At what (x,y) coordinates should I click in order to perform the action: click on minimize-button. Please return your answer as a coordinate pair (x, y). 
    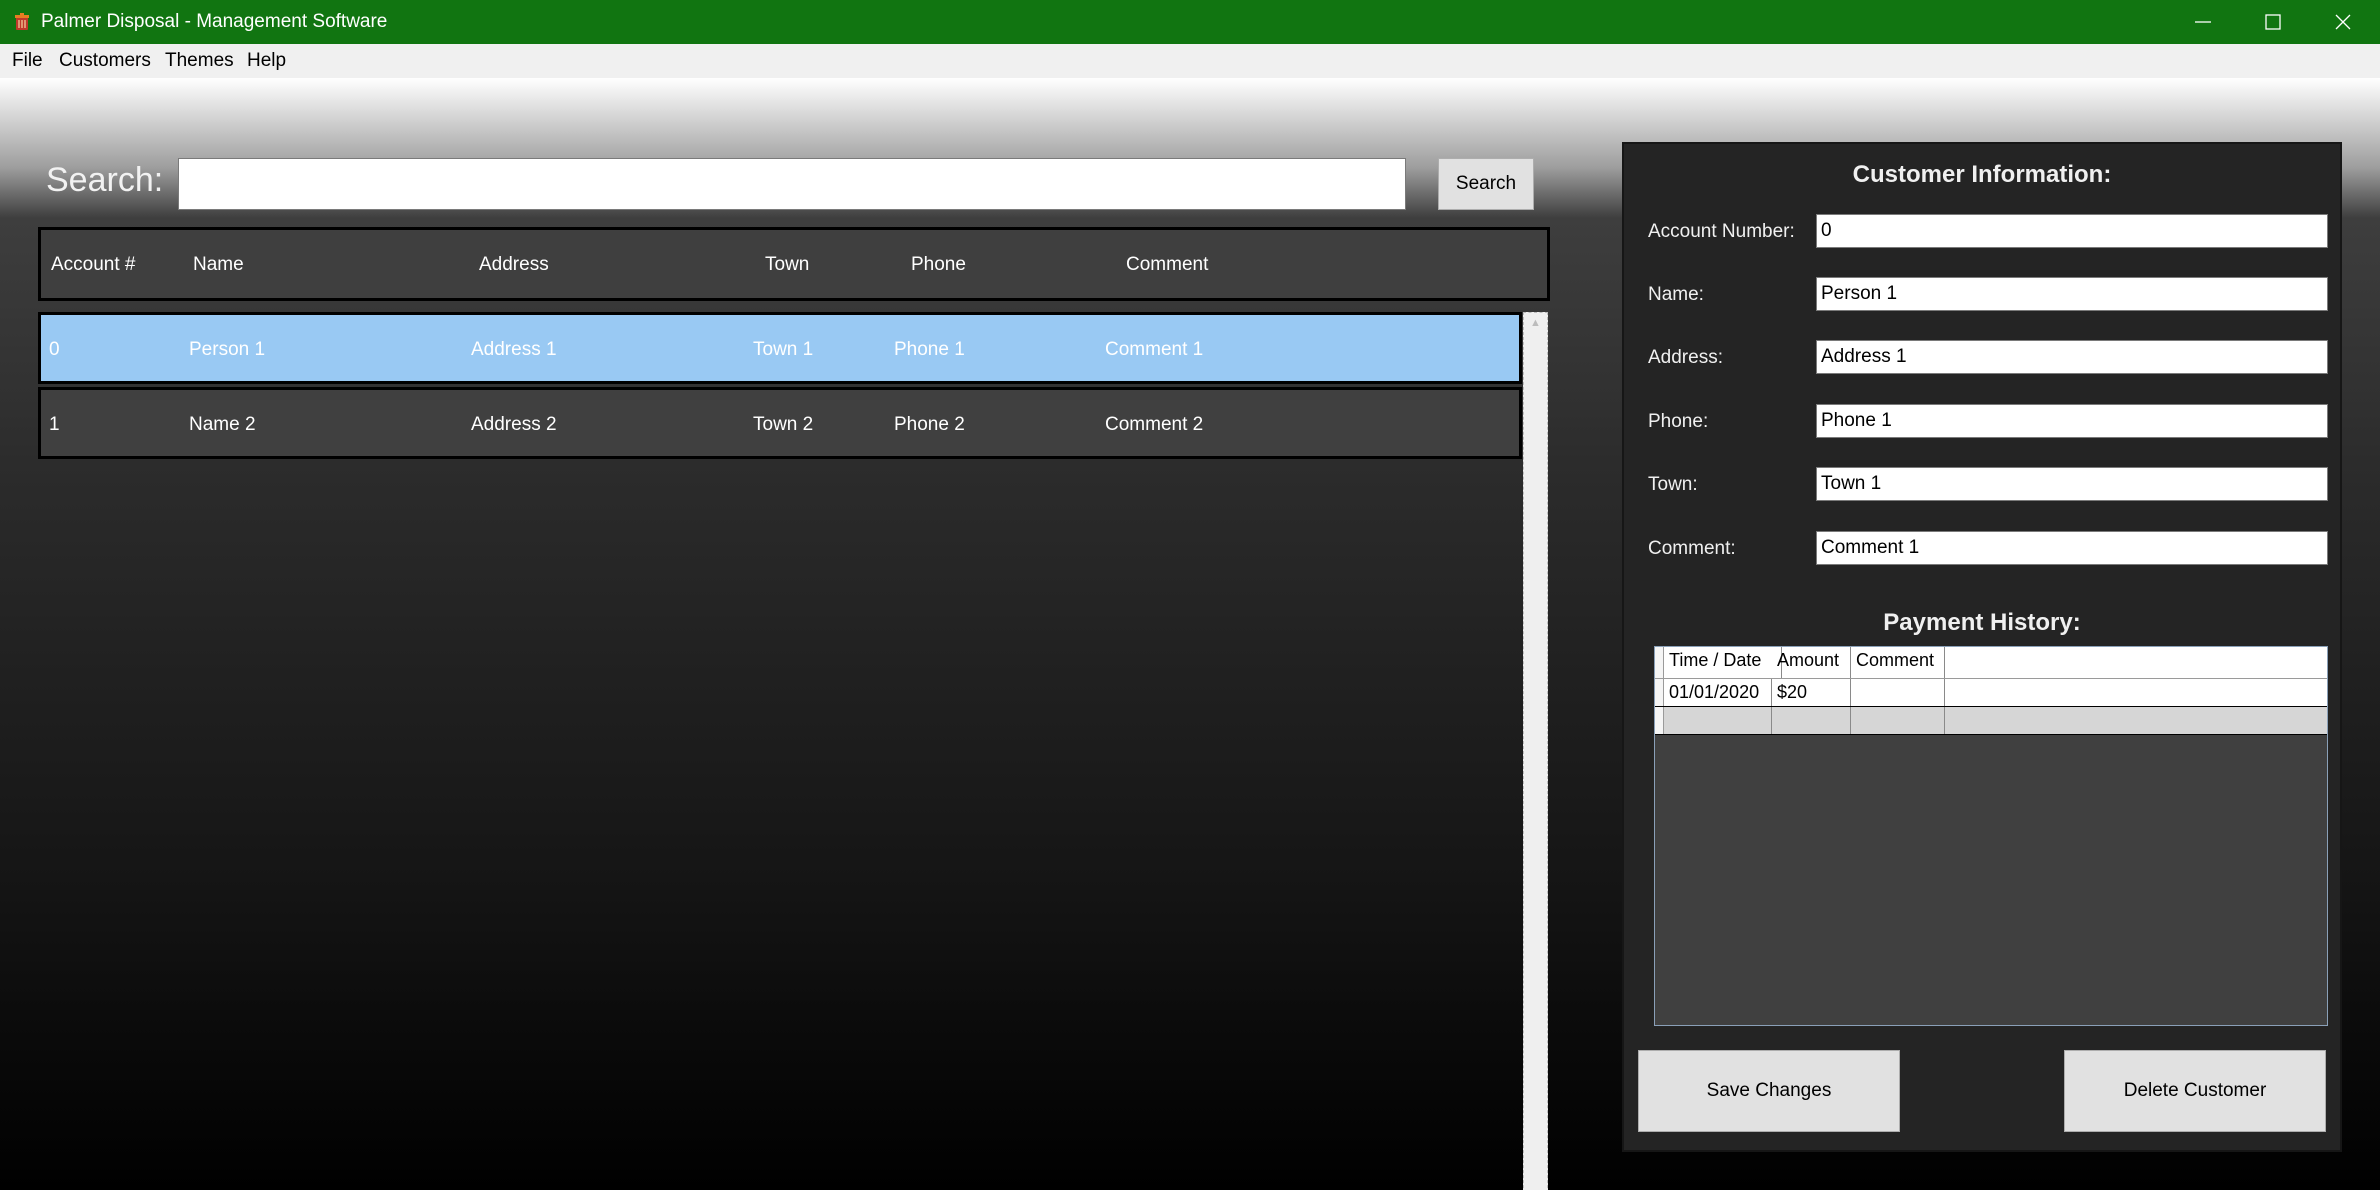
    Looking at the image, I should click on (2203, 22).